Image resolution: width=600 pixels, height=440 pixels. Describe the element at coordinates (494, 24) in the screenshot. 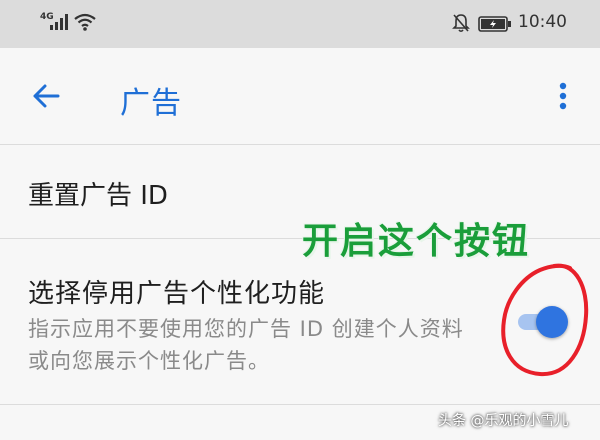

I see `battery-icon` at that location.